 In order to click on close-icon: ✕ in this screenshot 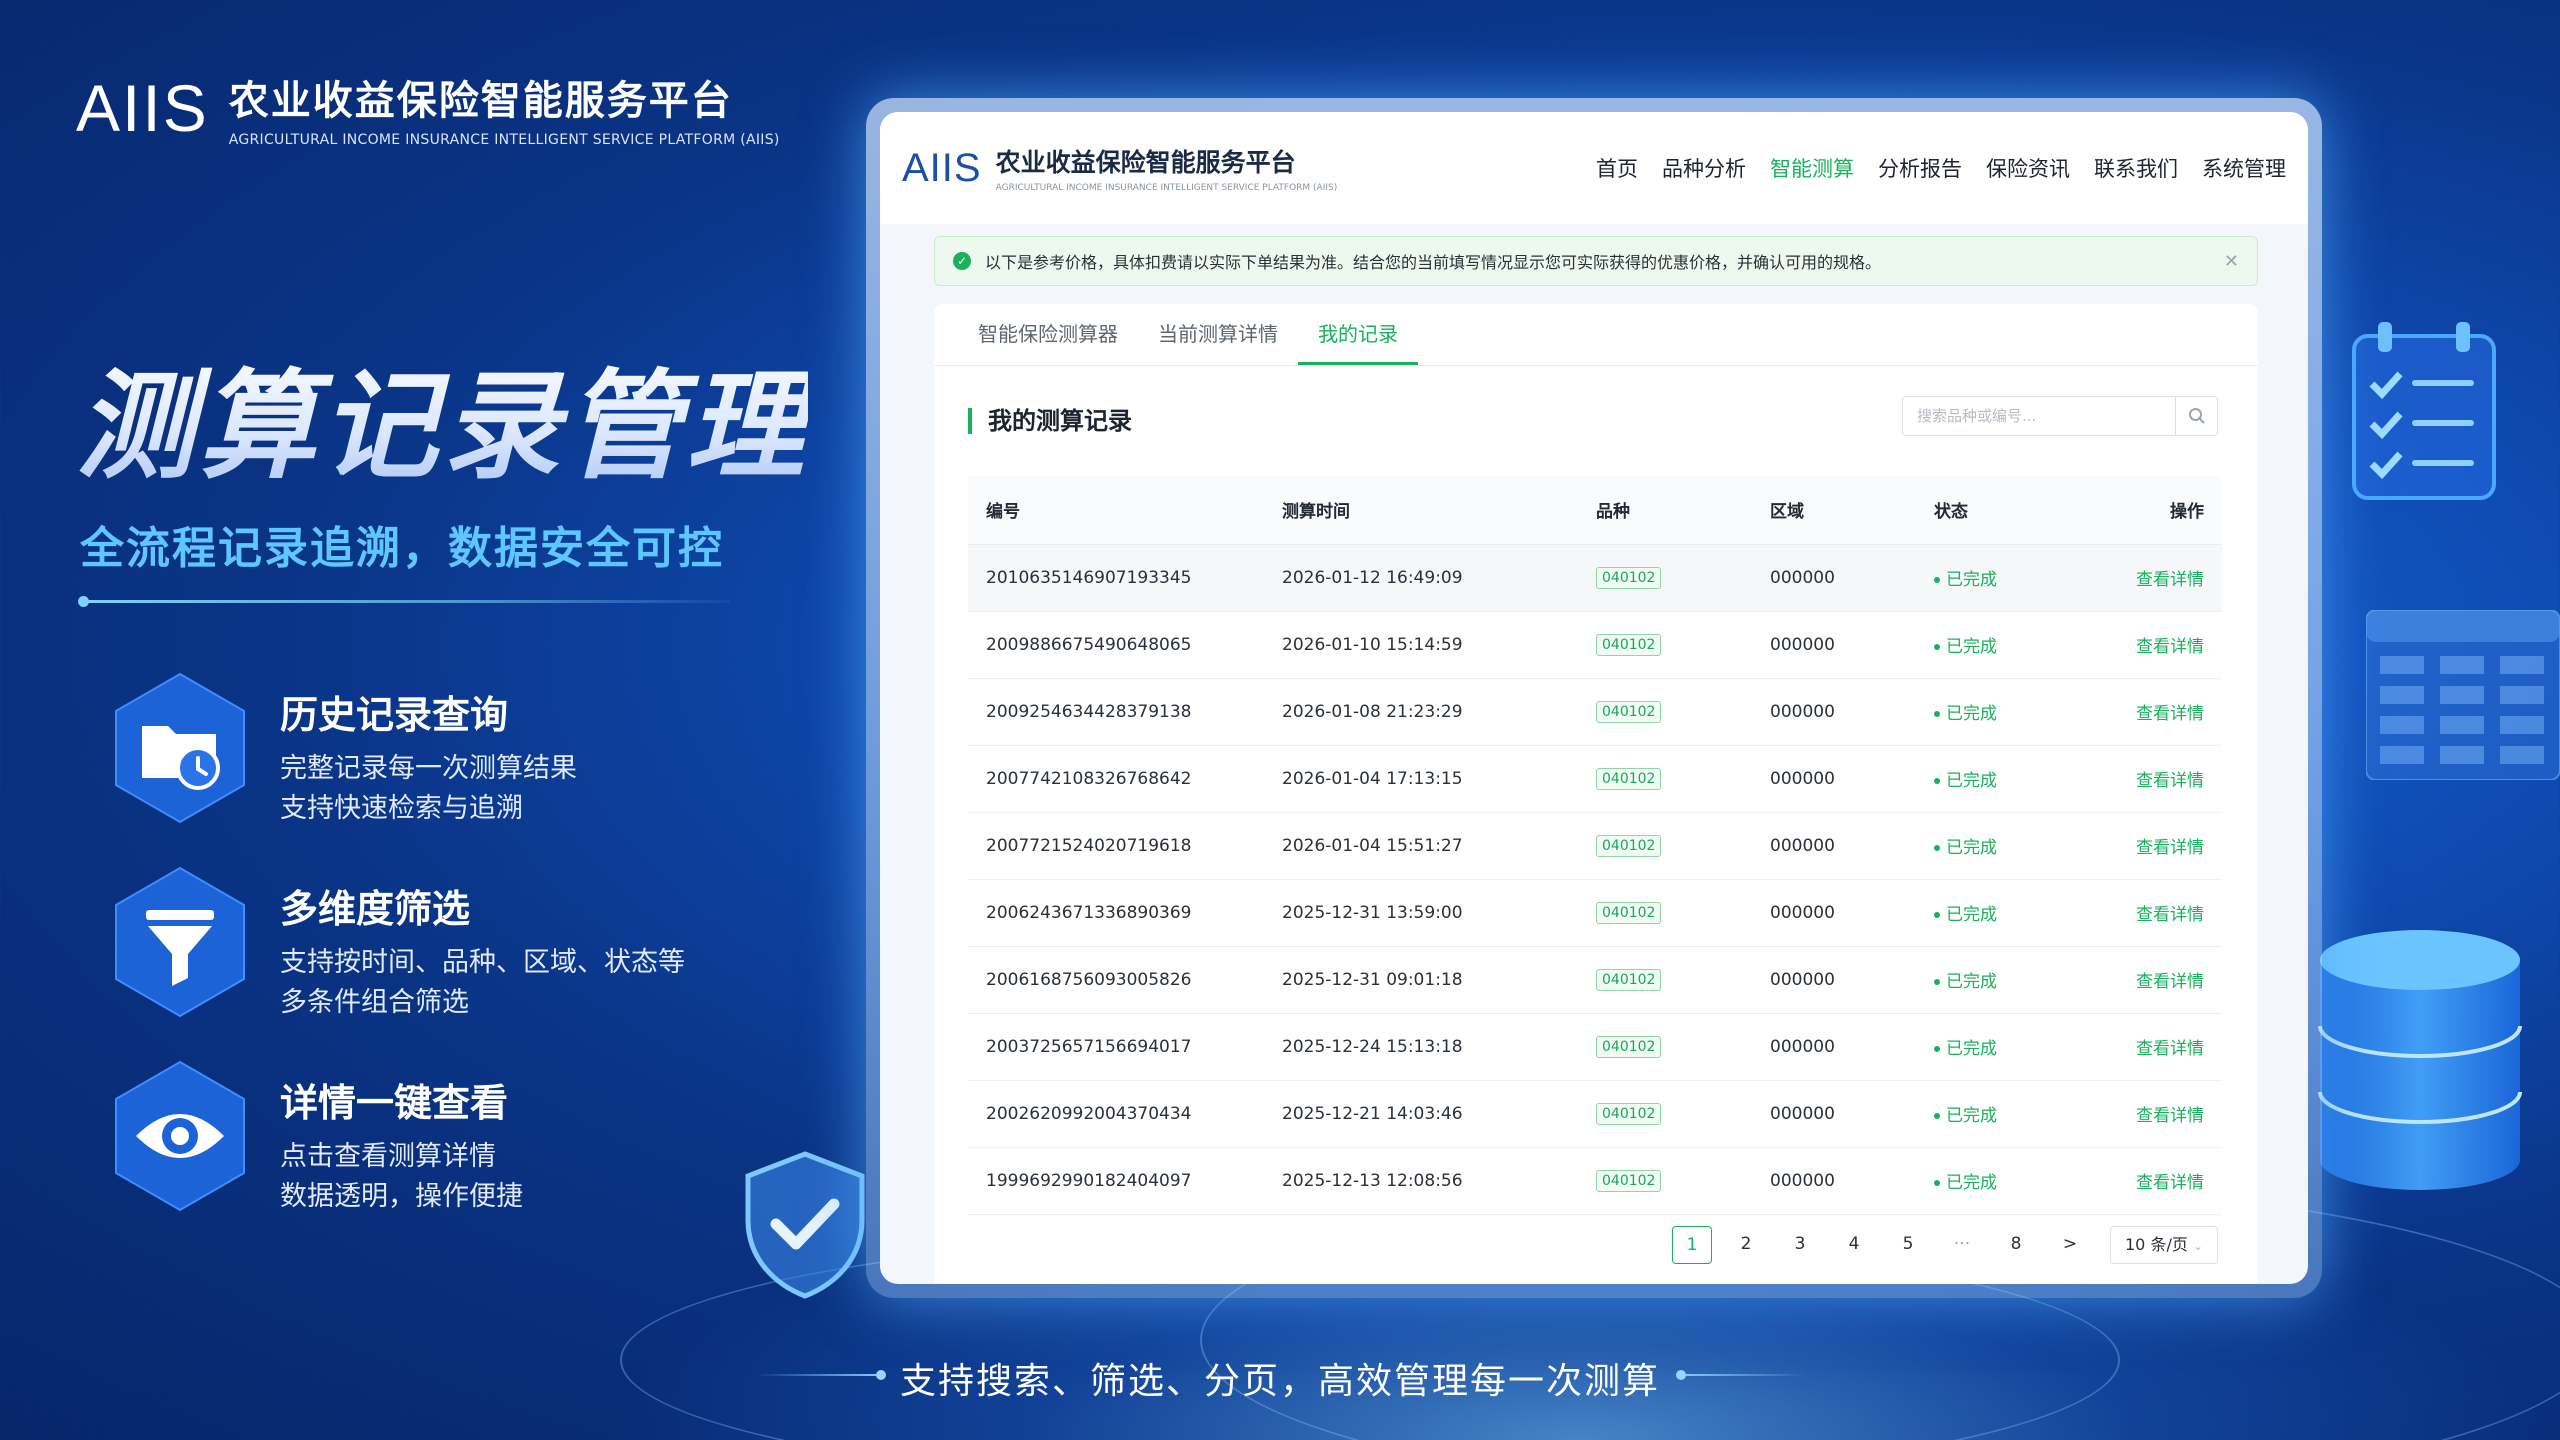, I will do `click(2231, 261)`.